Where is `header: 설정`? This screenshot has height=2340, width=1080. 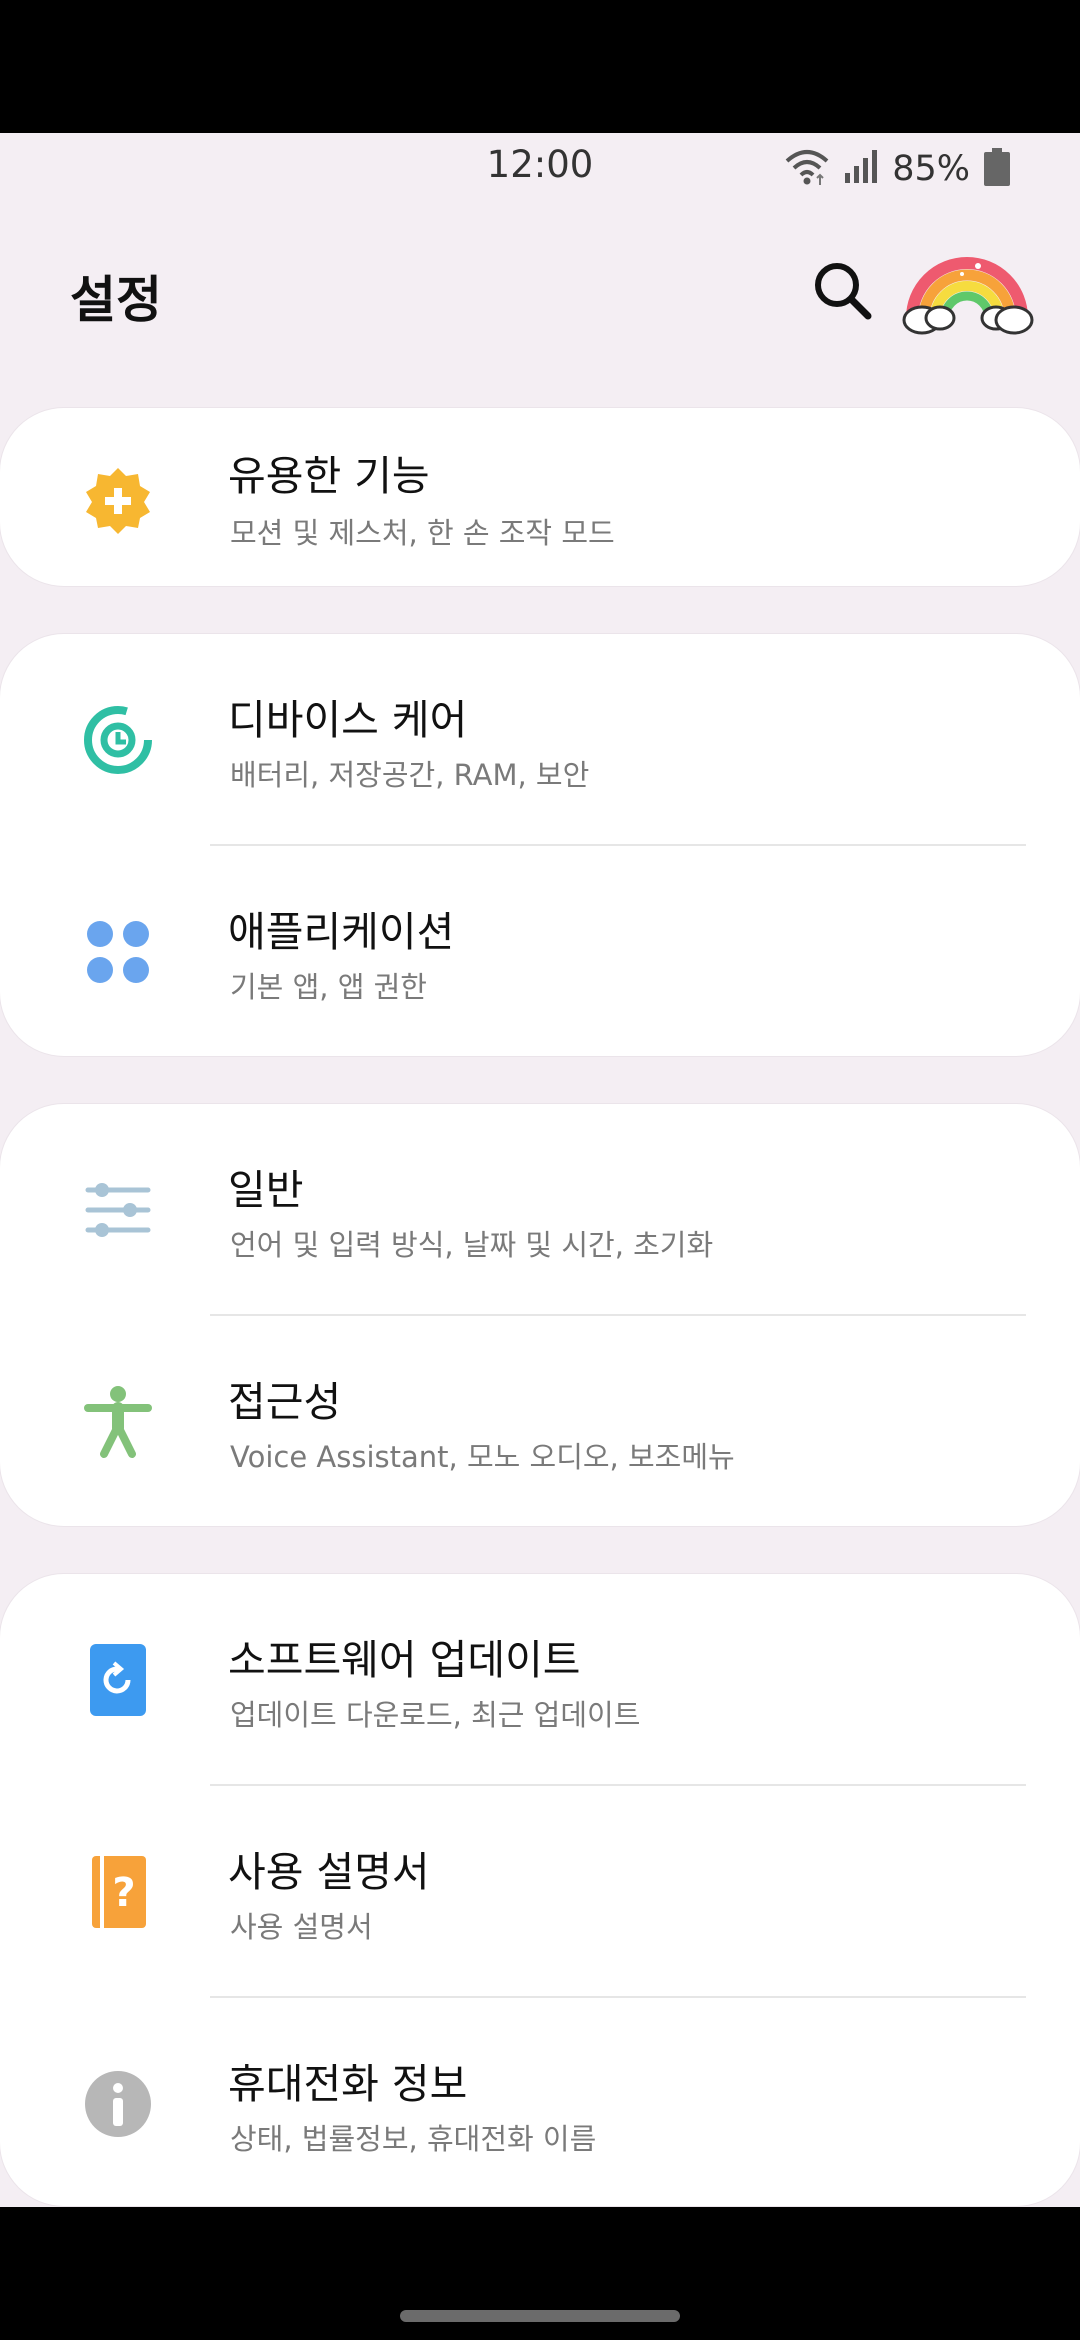
header: 설정 is located at coordinates (540, 290).